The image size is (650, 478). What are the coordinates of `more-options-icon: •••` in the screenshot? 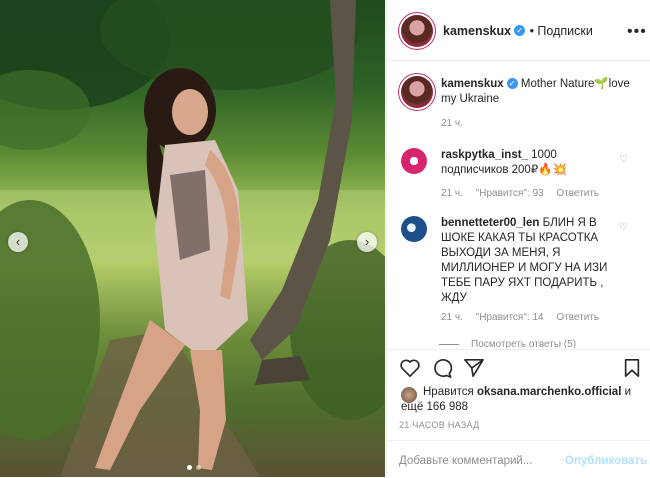 It's located at (637, 32).